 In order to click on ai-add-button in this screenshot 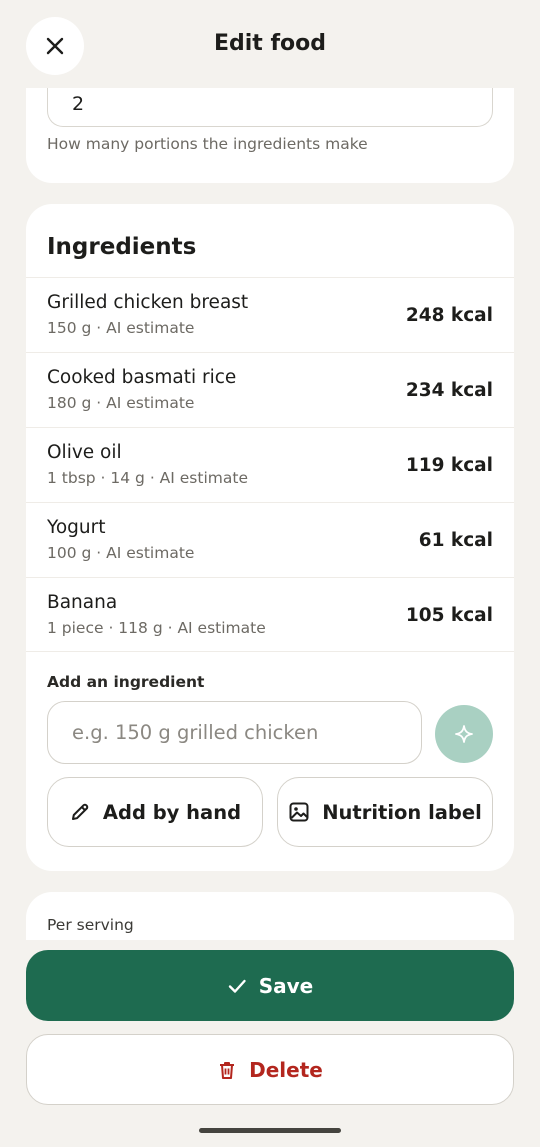, I will do `click(464, 734)`.